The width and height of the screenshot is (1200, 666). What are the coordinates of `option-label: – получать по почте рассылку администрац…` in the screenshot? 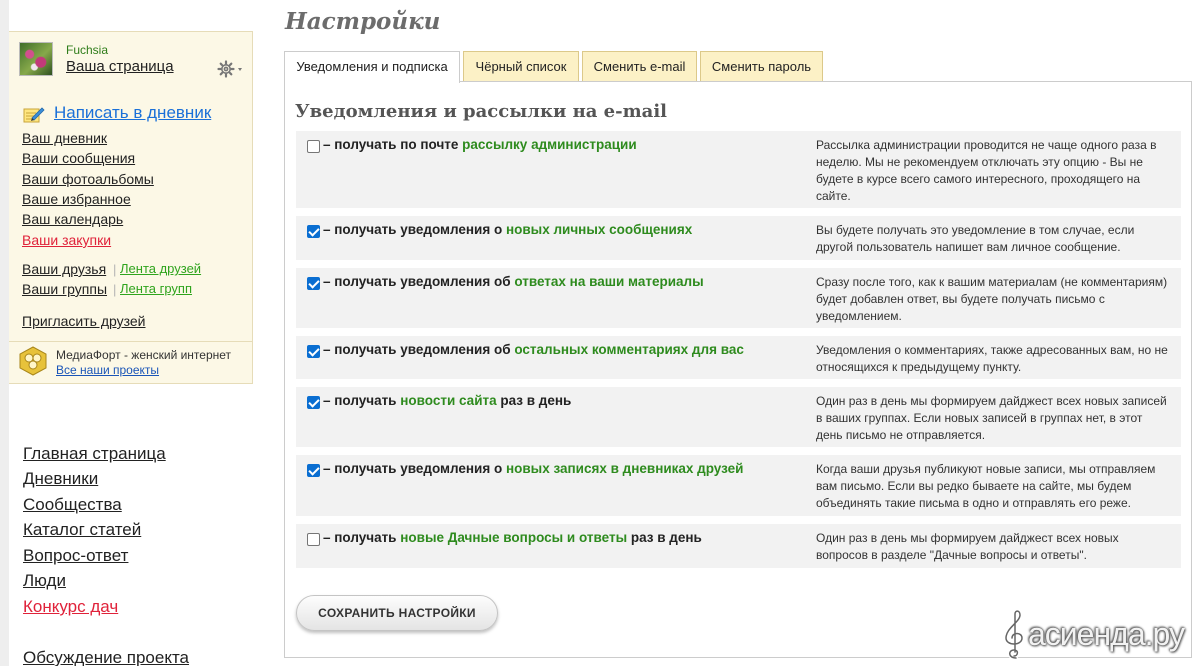 It's located at (480, 144).